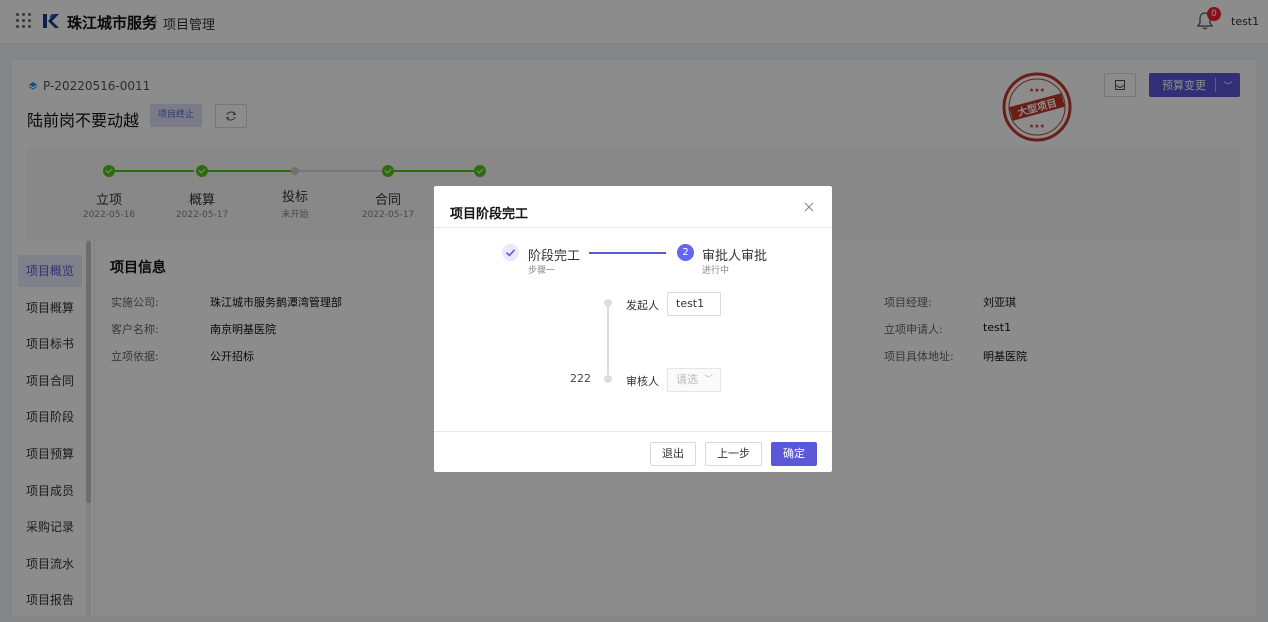 This screenshot has width=1268, height=622. Describe the element at coordinates (733, 454) in the screenshot. I see `previous-step-button: 上一步` at that location.